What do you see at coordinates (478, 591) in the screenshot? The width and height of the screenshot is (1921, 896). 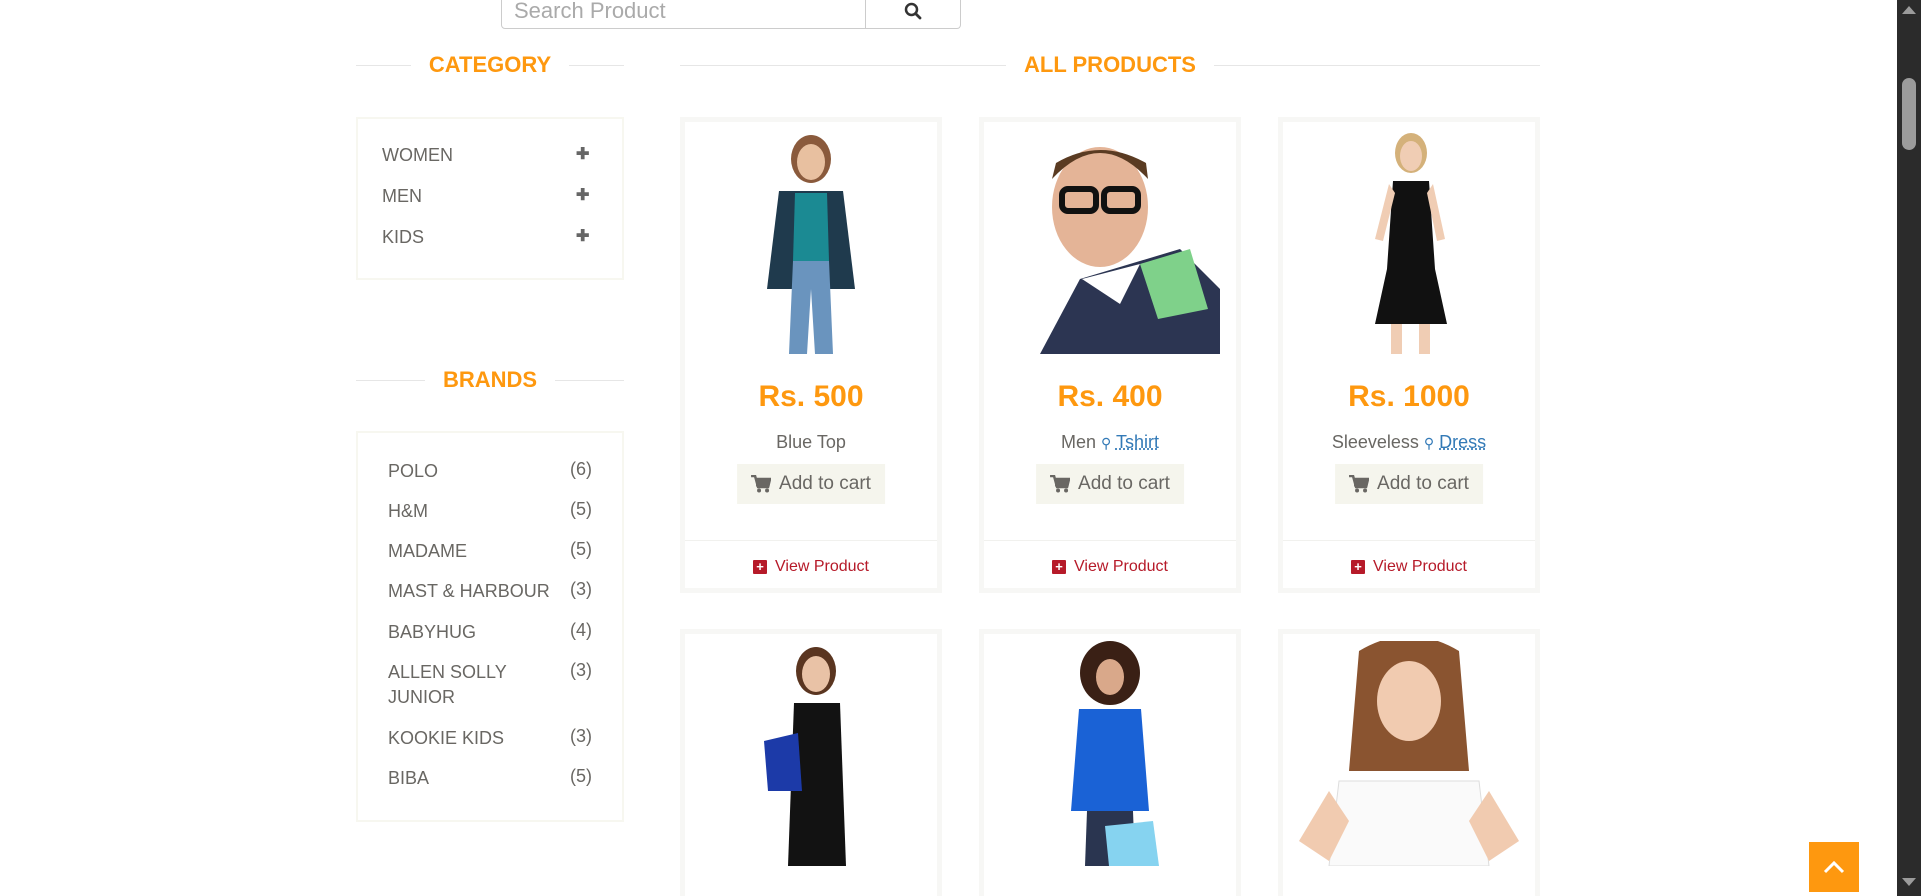 I see `brand-item-mast-harbour: MAST & HARBOUR` at bounding box center [478, 591].